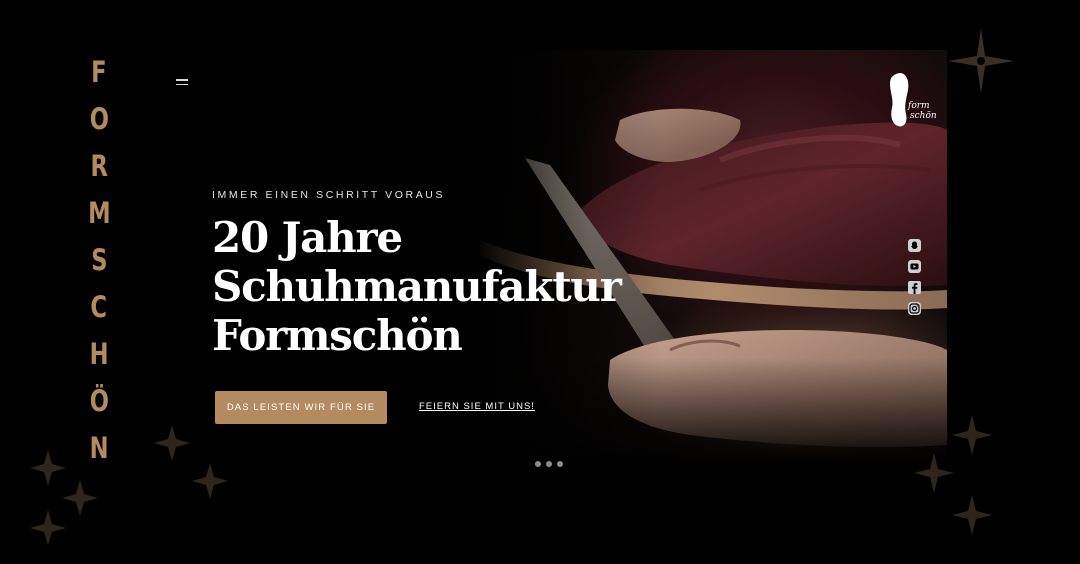  Describe the element at coordinates (915, 276) in the screenshot. I see `social-links` at that location.